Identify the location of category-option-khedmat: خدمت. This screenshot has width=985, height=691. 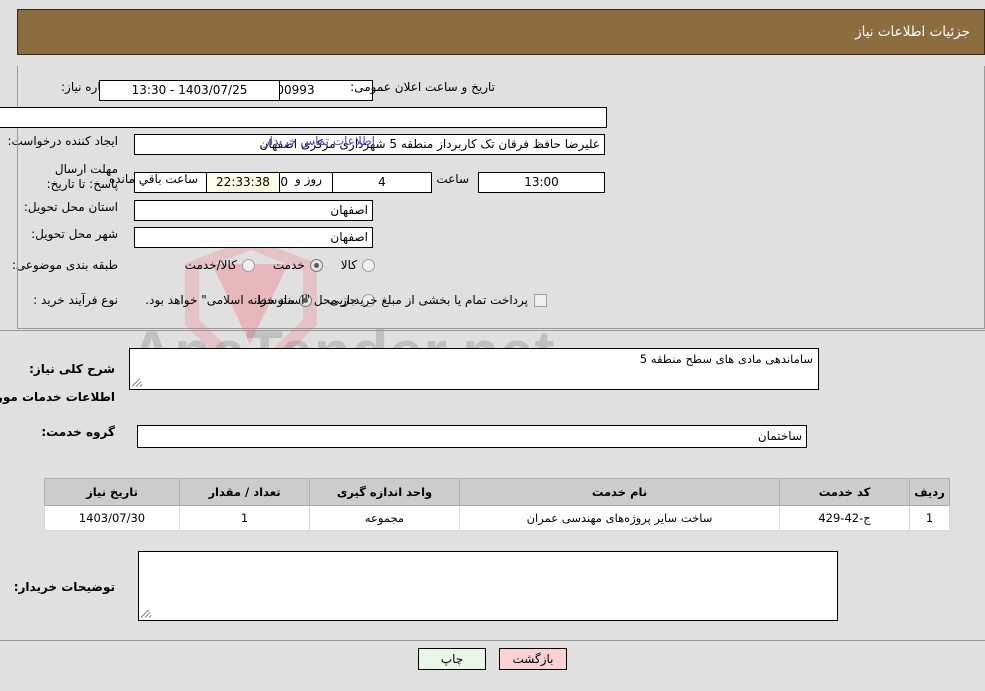
(298, 265).